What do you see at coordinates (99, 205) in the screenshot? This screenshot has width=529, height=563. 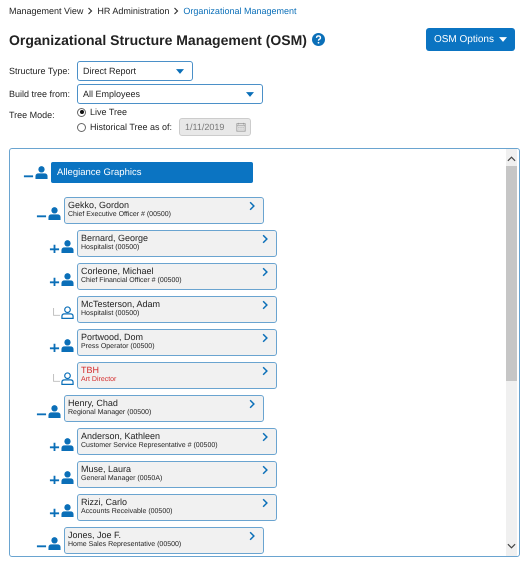 I see `employee-name: Gekko, Gordon` at bounding box center [99, 205].